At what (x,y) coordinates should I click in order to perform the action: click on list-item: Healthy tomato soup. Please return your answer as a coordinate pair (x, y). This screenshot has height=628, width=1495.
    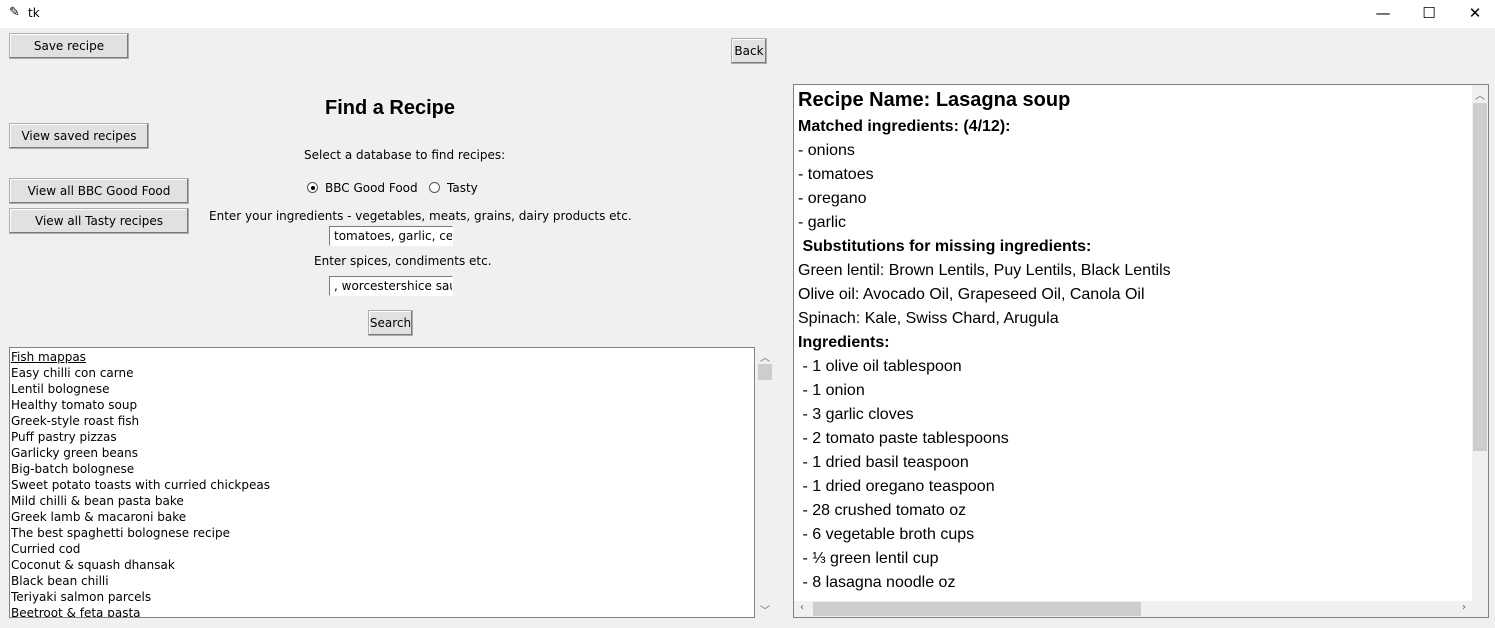
    Looking at the image, I should click on (382, 405).